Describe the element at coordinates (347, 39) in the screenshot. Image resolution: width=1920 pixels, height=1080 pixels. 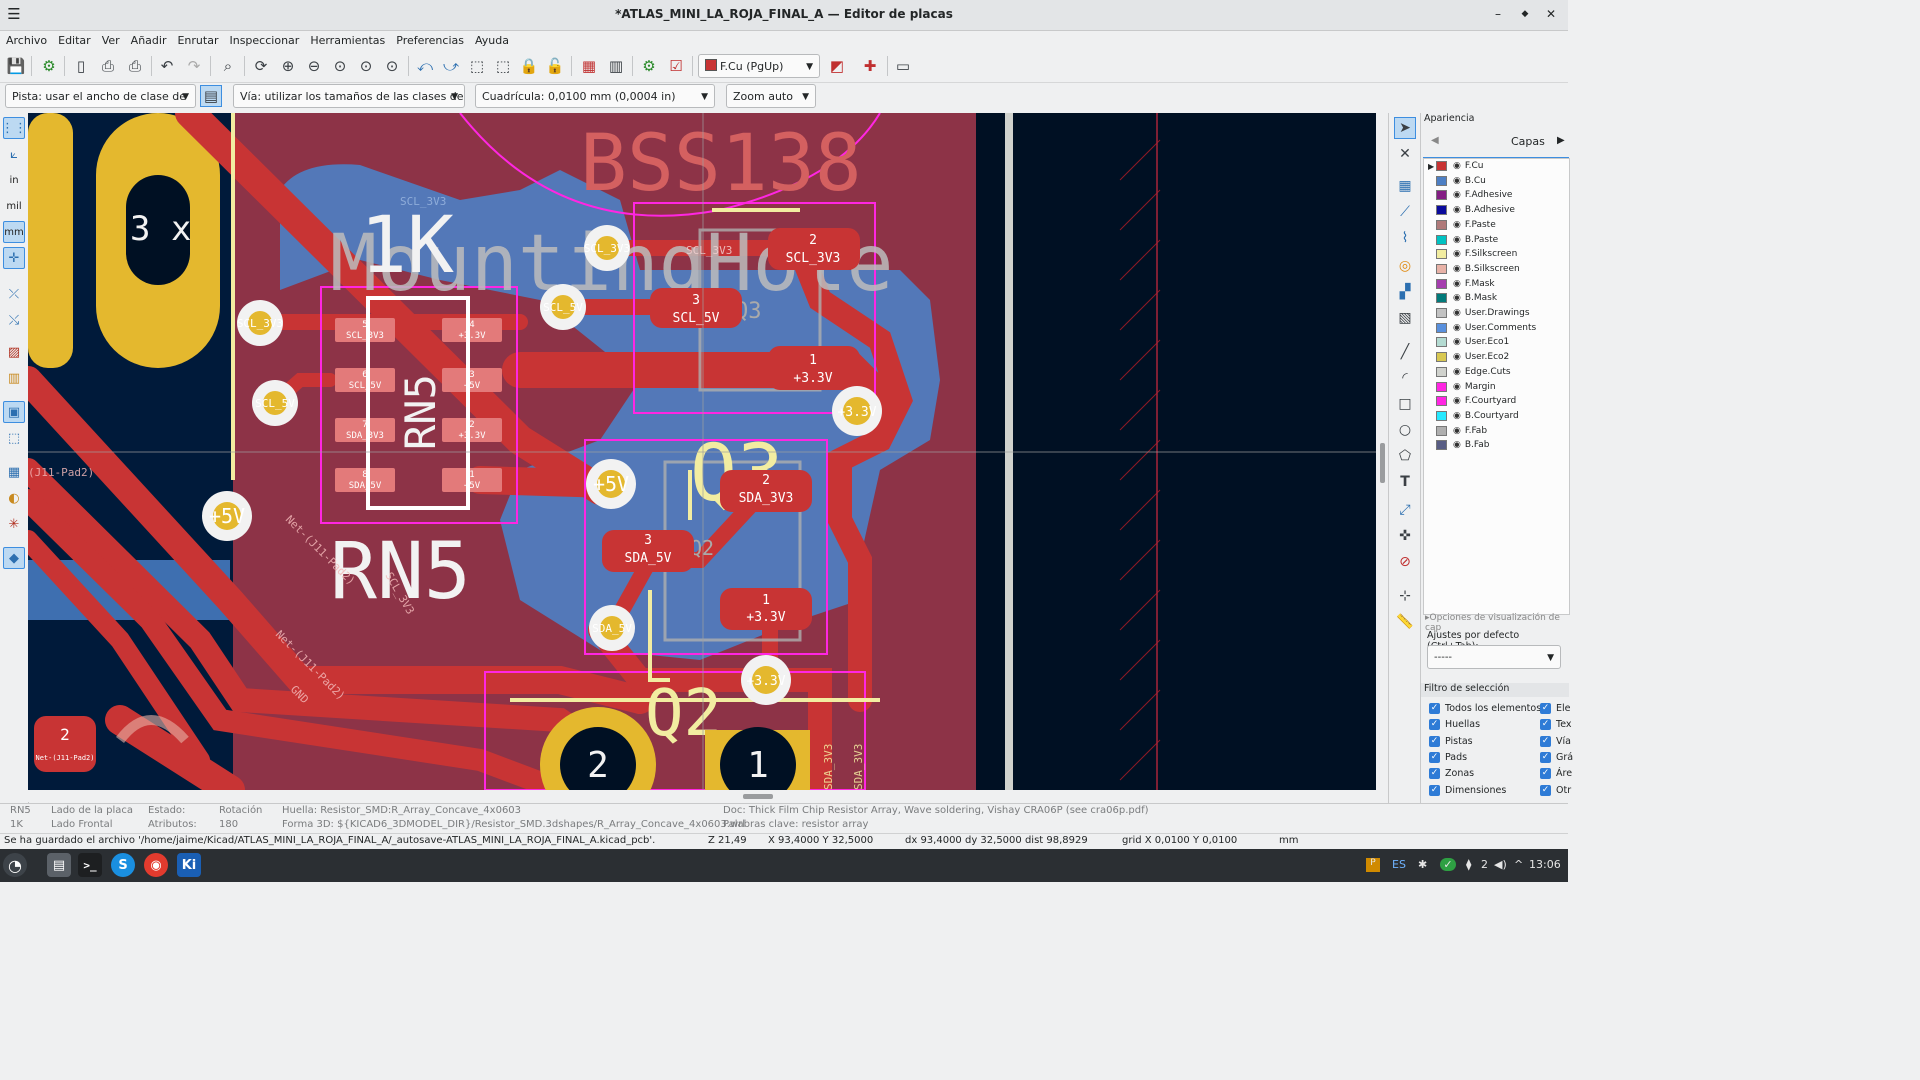
I see `menu-herramientas: Herramientas` at that location.